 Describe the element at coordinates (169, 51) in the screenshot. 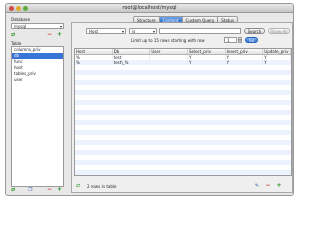

I see `column-header: User` at that location.